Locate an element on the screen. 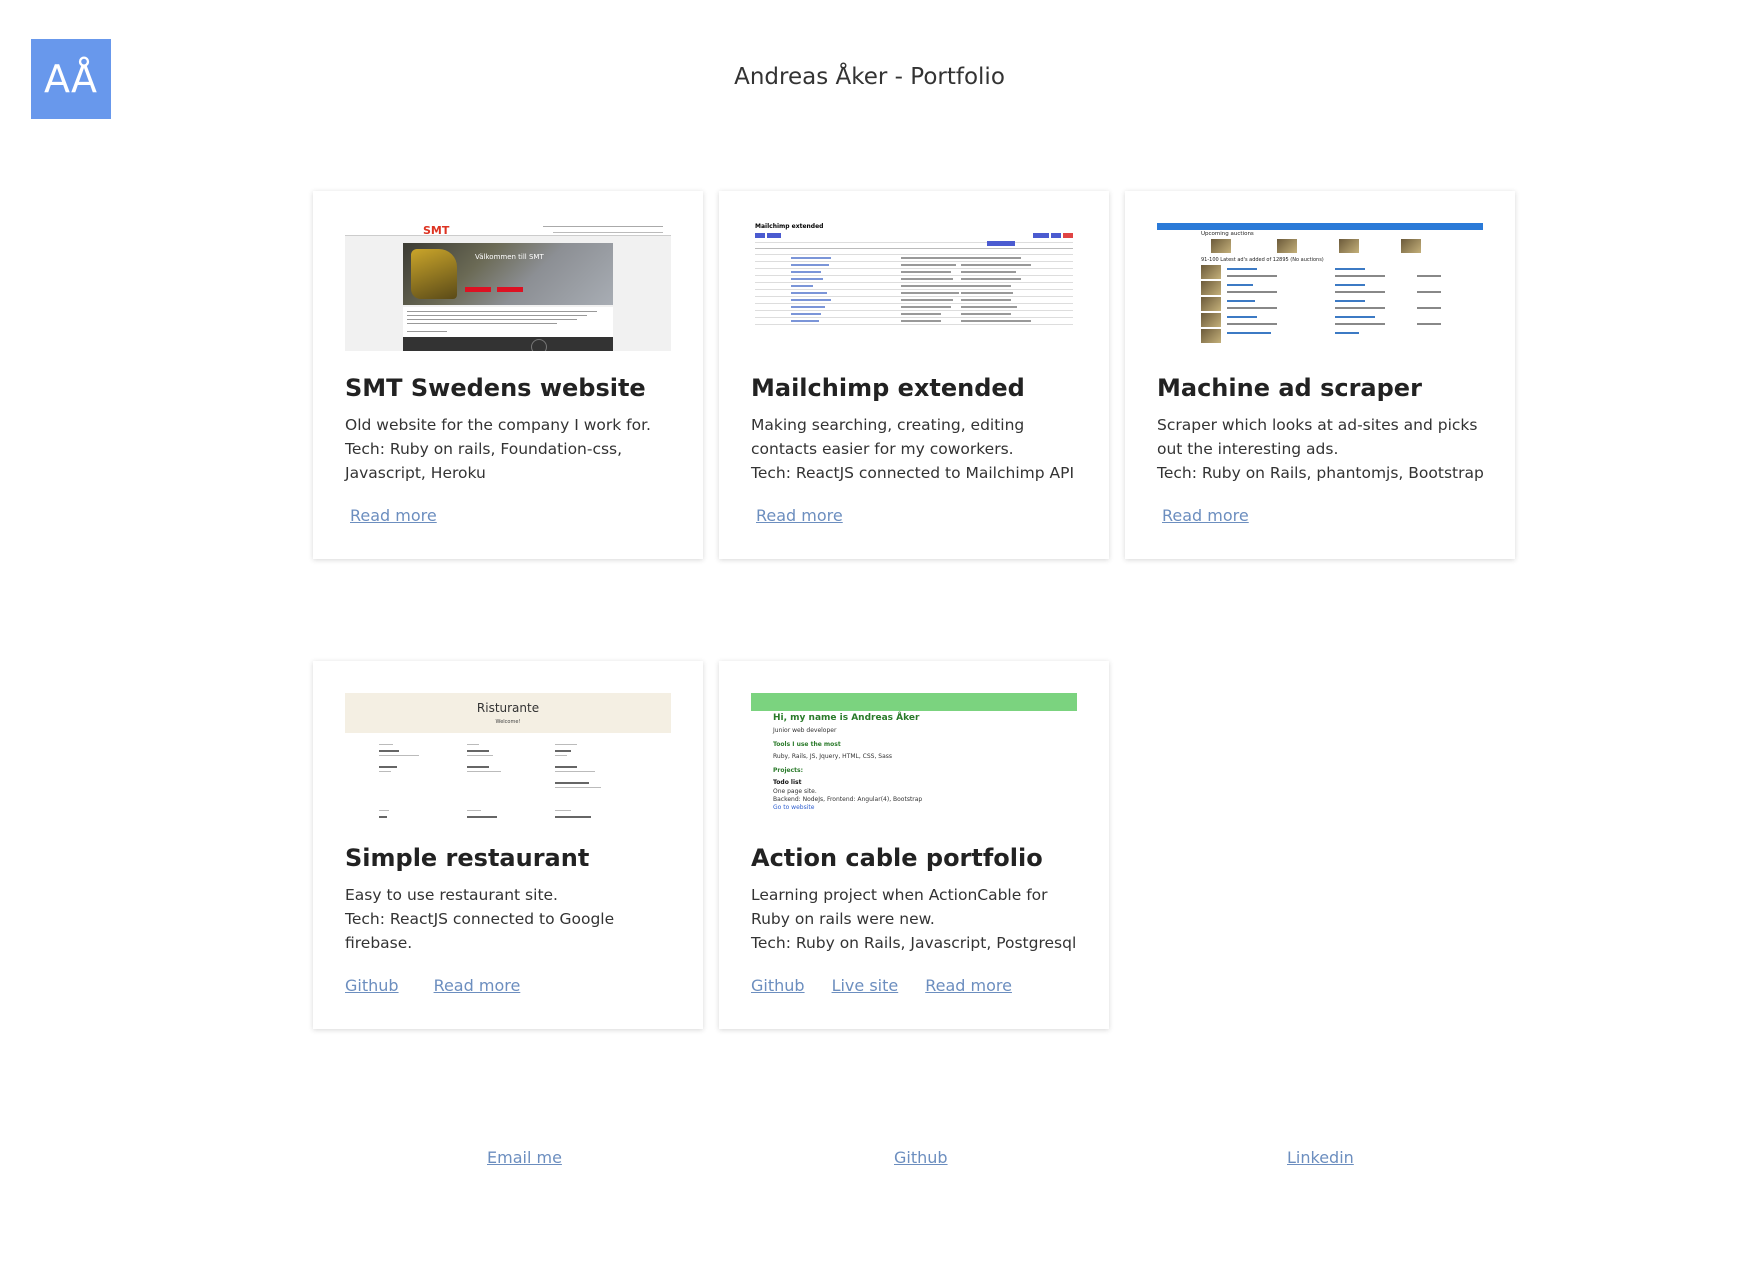 Image resolution: width=1739 pixels, height=1278 pixels. email-link: Email me is located at coordinates (524, 1157).